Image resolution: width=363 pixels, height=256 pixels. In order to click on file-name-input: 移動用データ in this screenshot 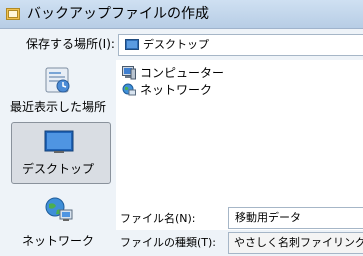, I will do `click(295, 218)`.